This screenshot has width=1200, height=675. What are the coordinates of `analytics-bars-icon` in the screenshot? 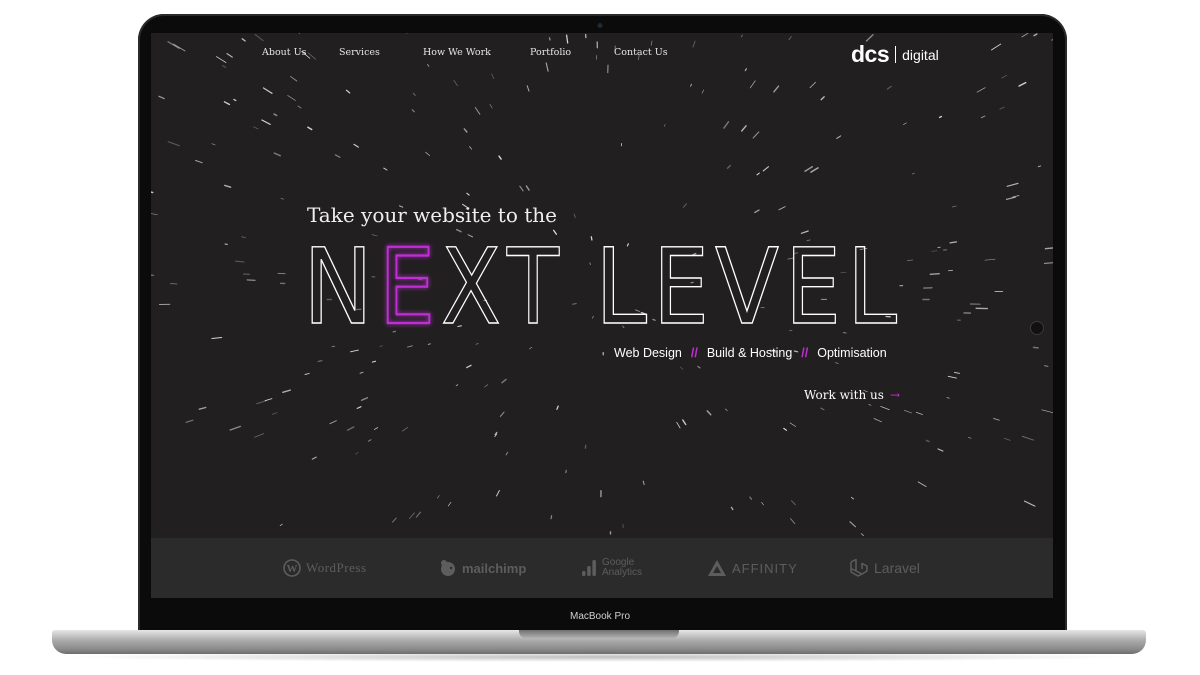 It's located at (589, 568).